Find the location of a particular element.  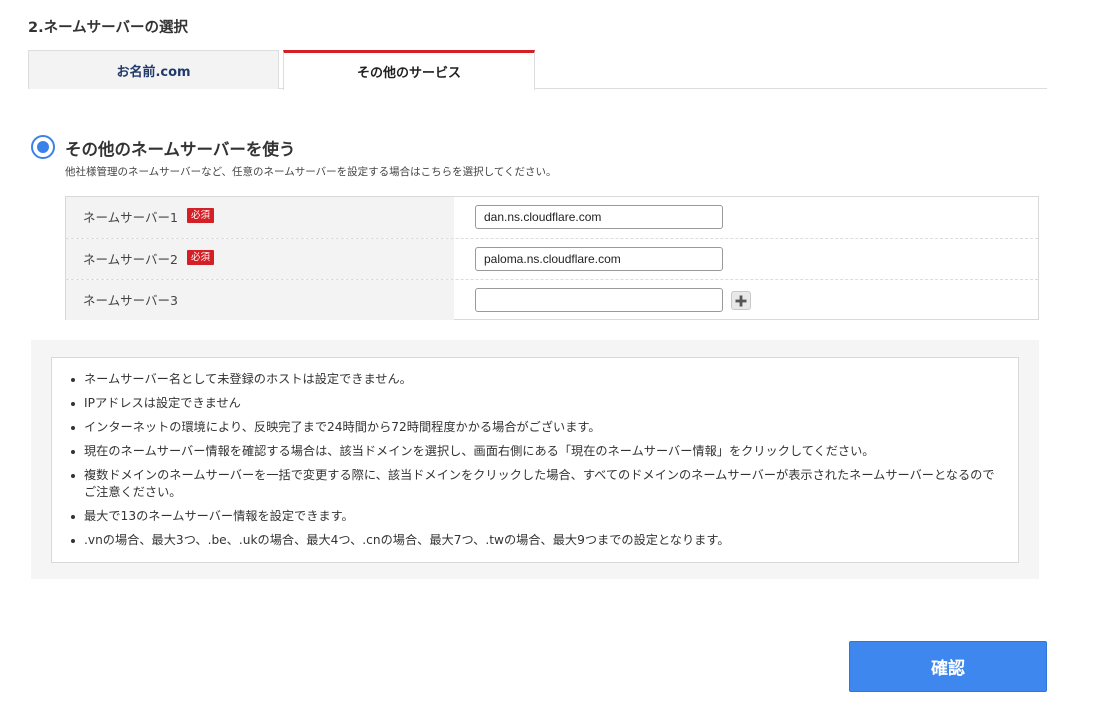

nameserver3-input is located at coordinates (599, 300).